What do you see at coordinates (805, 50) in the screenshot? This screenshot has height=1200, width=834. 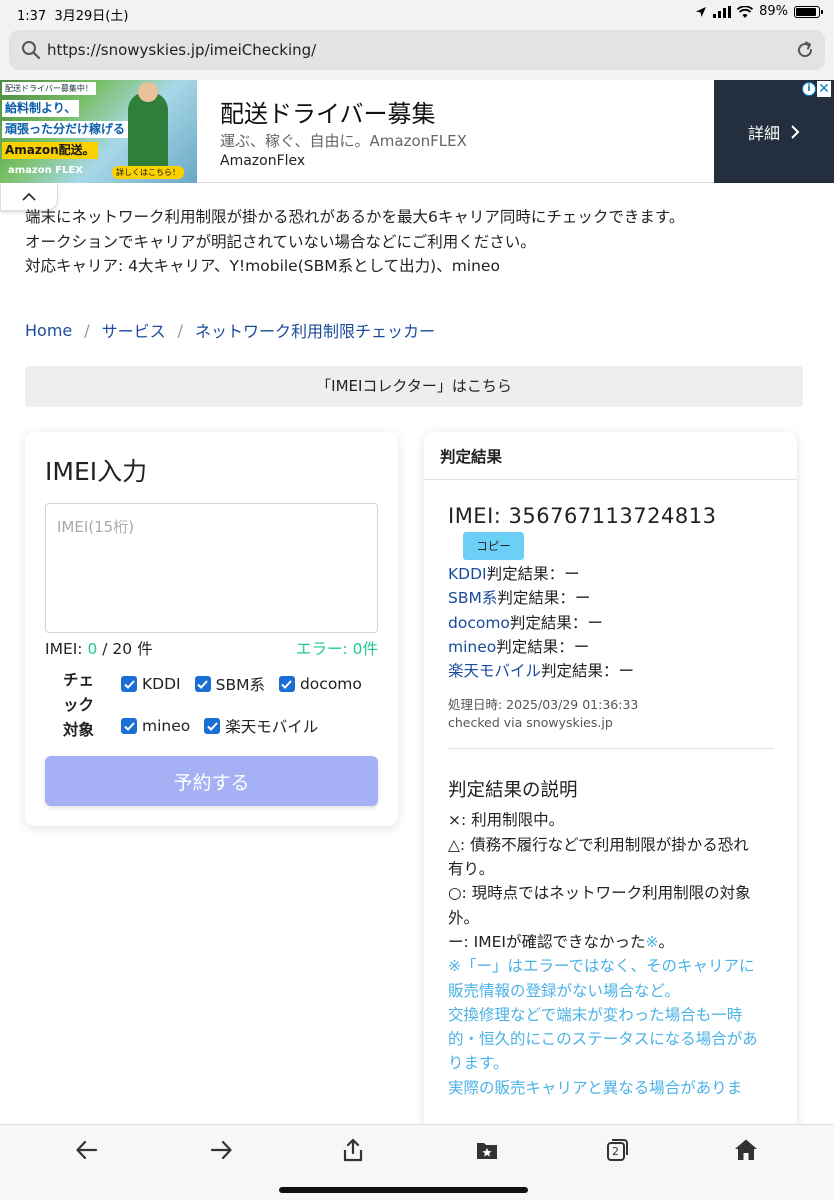 I see `reload-icon` at bounding box center [805, 50].